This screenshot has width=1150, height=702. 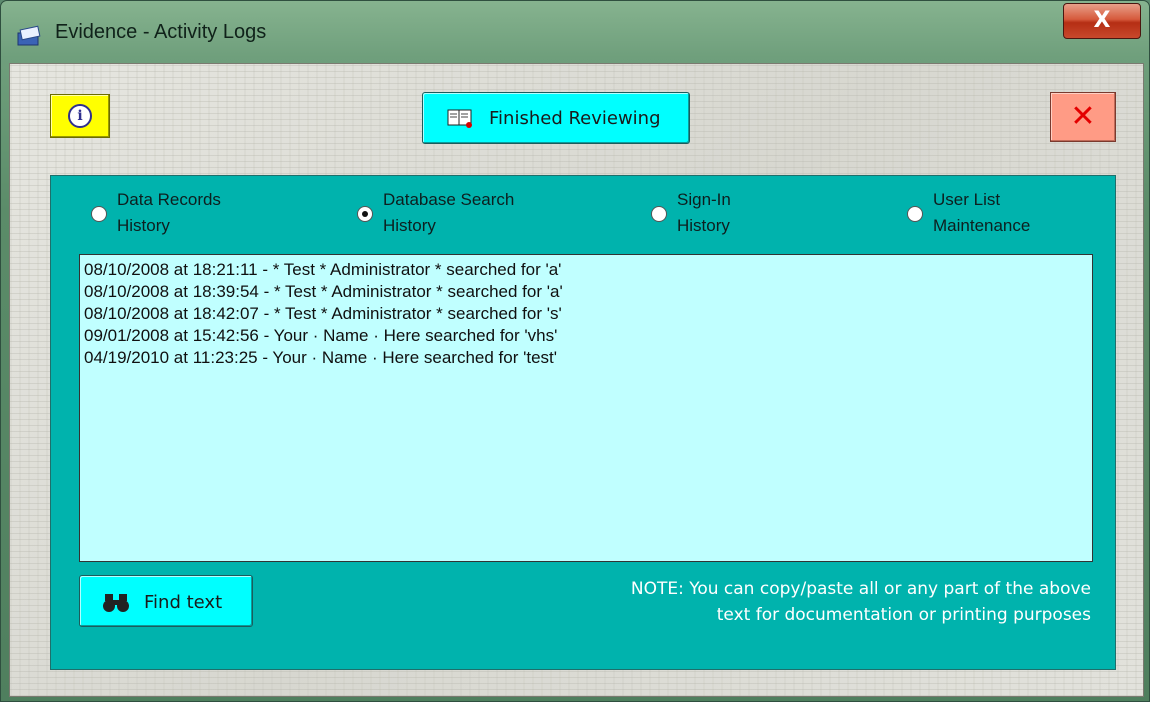 I want to click on info-button: i, so click(x=80, y=116).